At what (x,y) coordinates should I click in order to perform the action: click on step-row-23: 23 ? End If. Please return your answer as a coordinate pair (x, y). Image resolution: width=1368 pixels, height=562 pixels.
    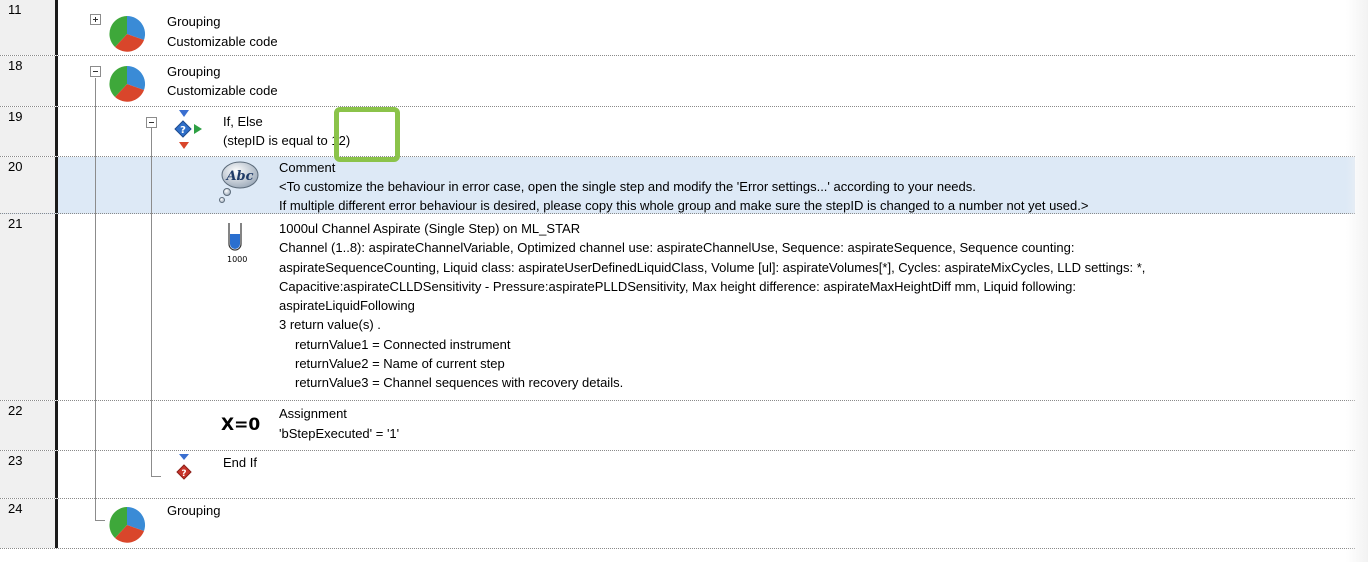
    Looking at the image, I should click on (677, 475).